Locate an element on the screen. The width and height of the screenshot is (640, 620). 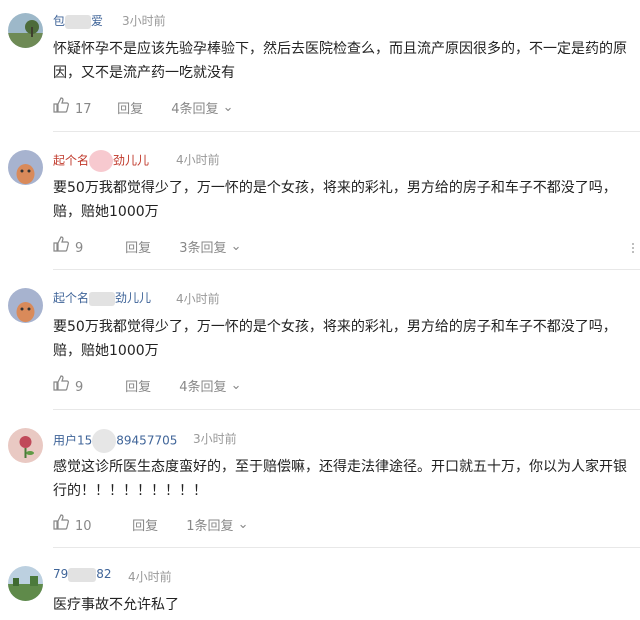
more-options-icon is located at coordinates (633, 246).